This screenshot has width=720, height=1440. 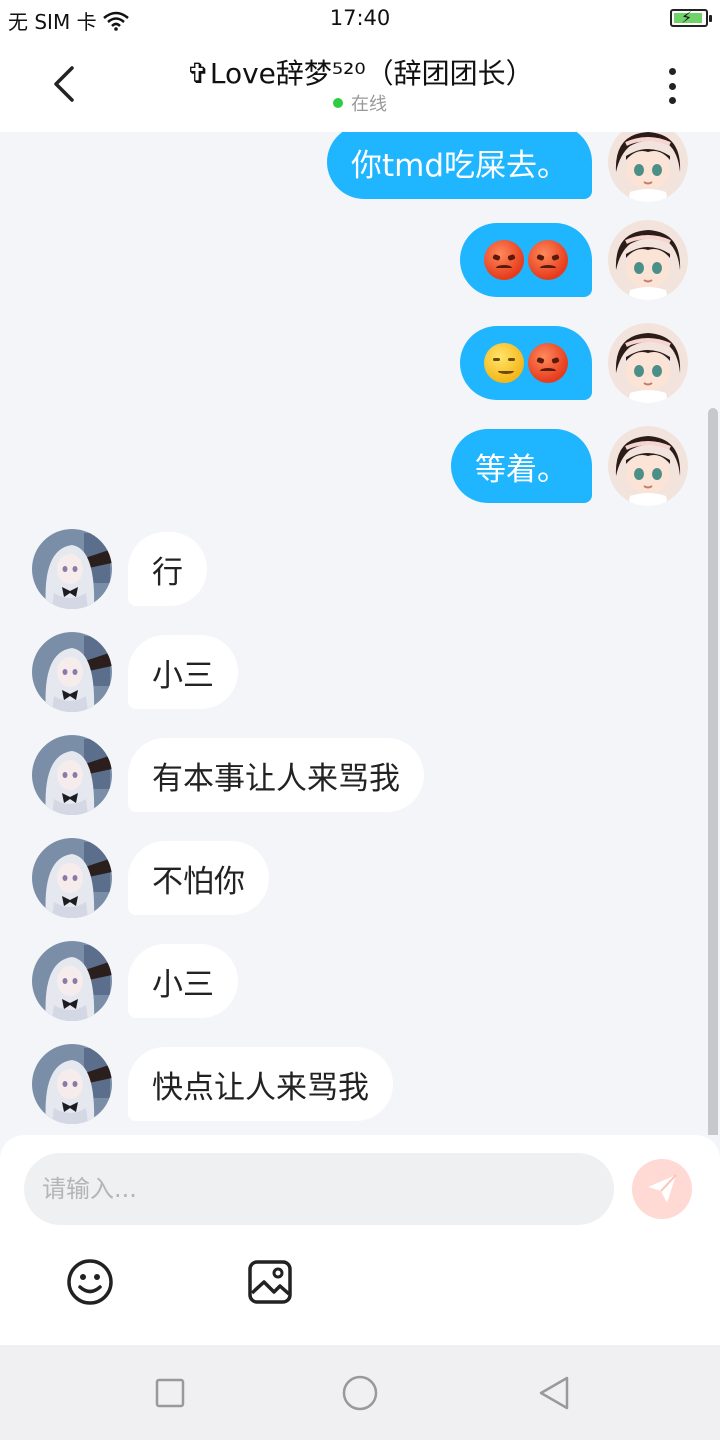 I want to click on status-bar: 无 SIM 卡 17:40 ⚡, so click(x=360, y=20).